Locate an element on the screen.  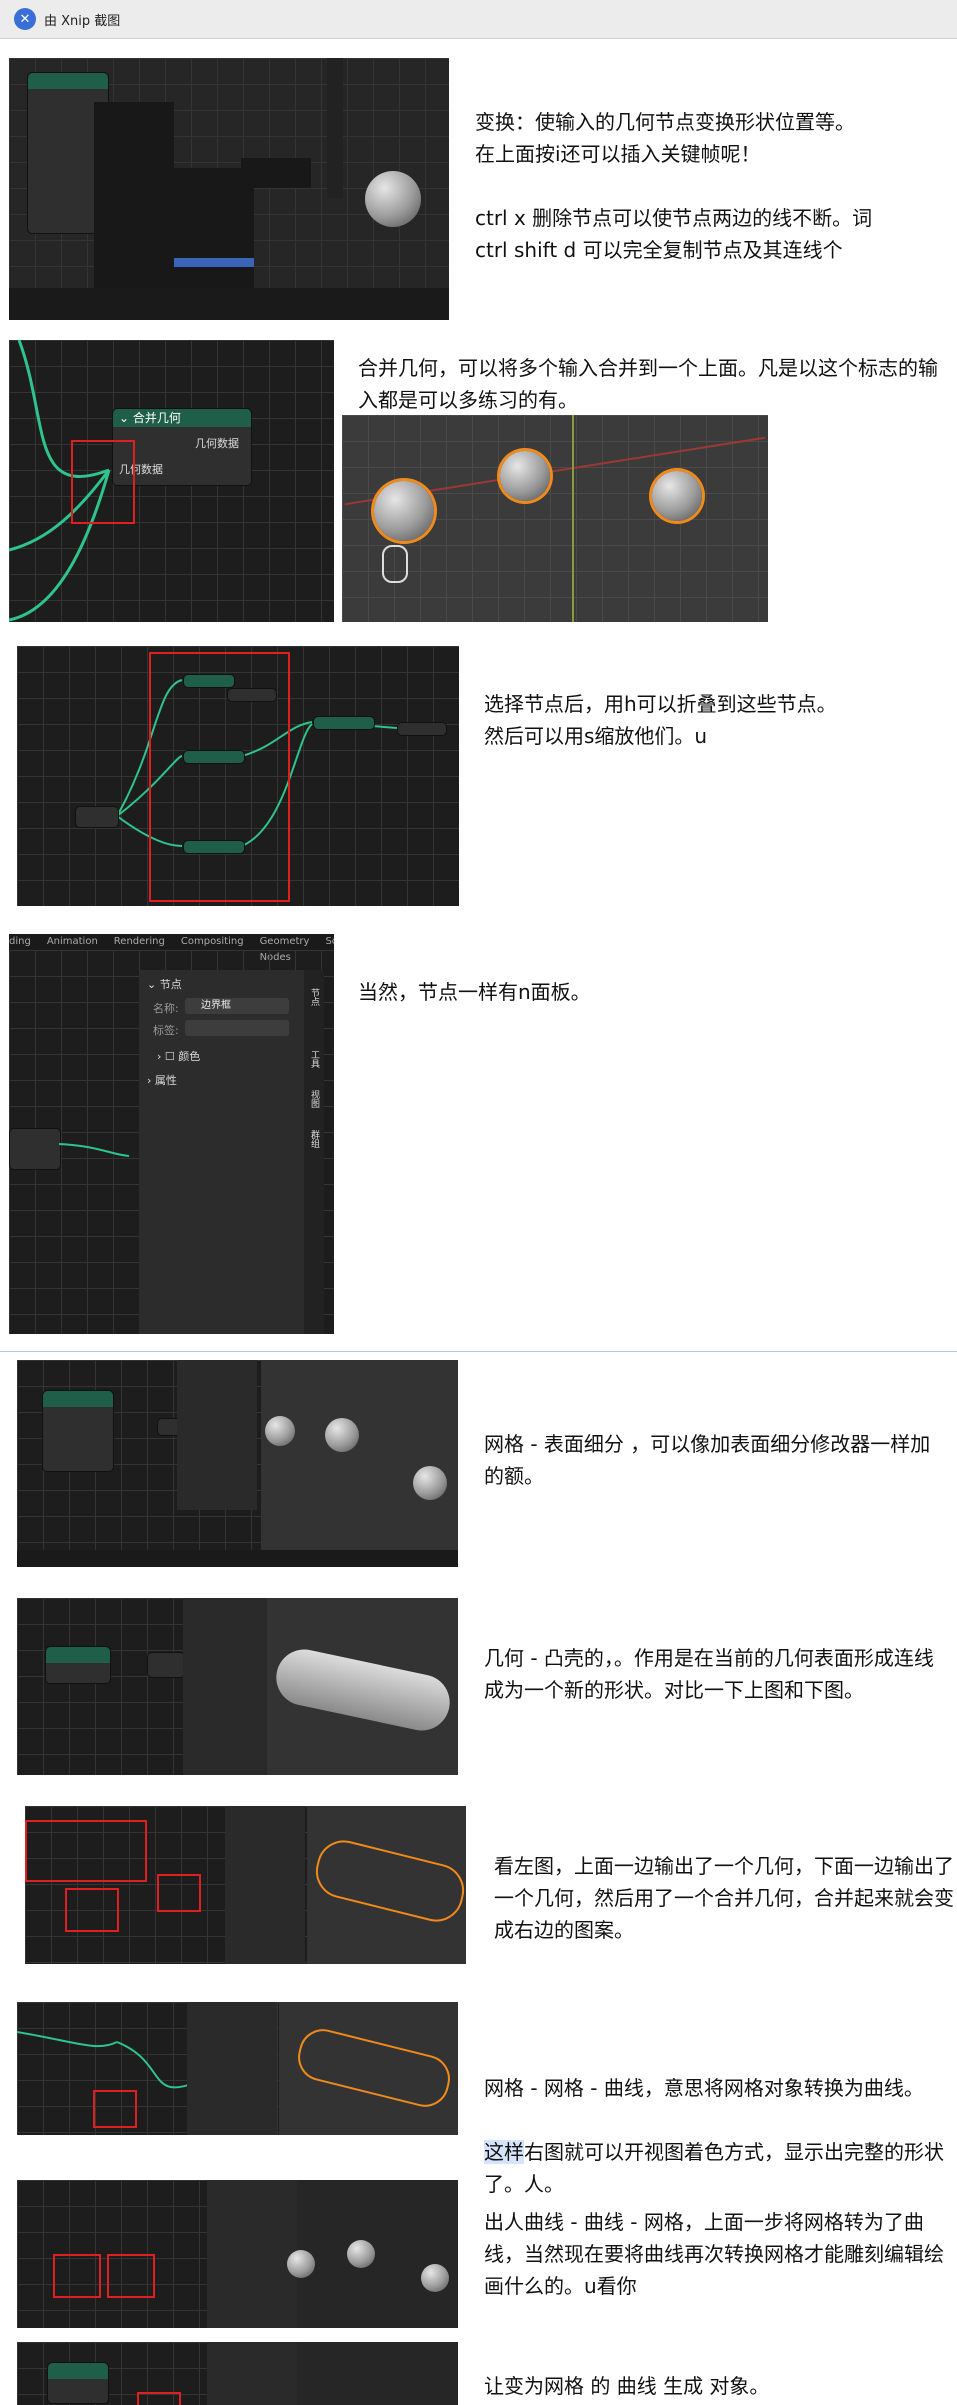
title-bar: ✕ 由 Xnip 截图 is located at coordinates (478, 19).